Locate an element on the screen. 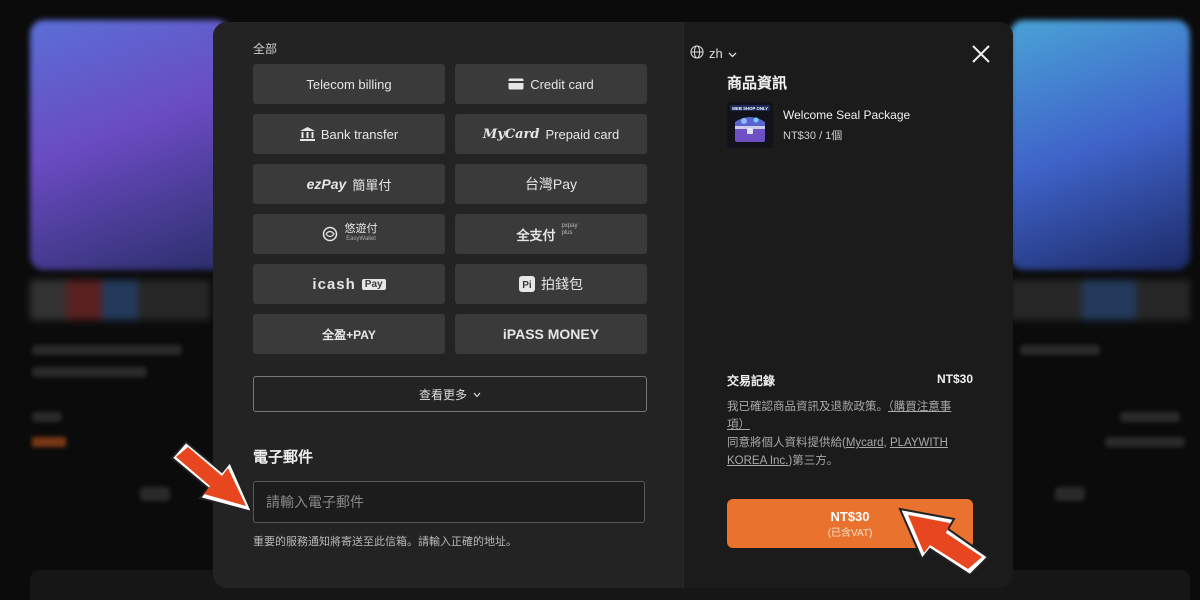 The image size is (1200, 600). pay-method-label: Bank transfer is located at coordinates (359, 134).